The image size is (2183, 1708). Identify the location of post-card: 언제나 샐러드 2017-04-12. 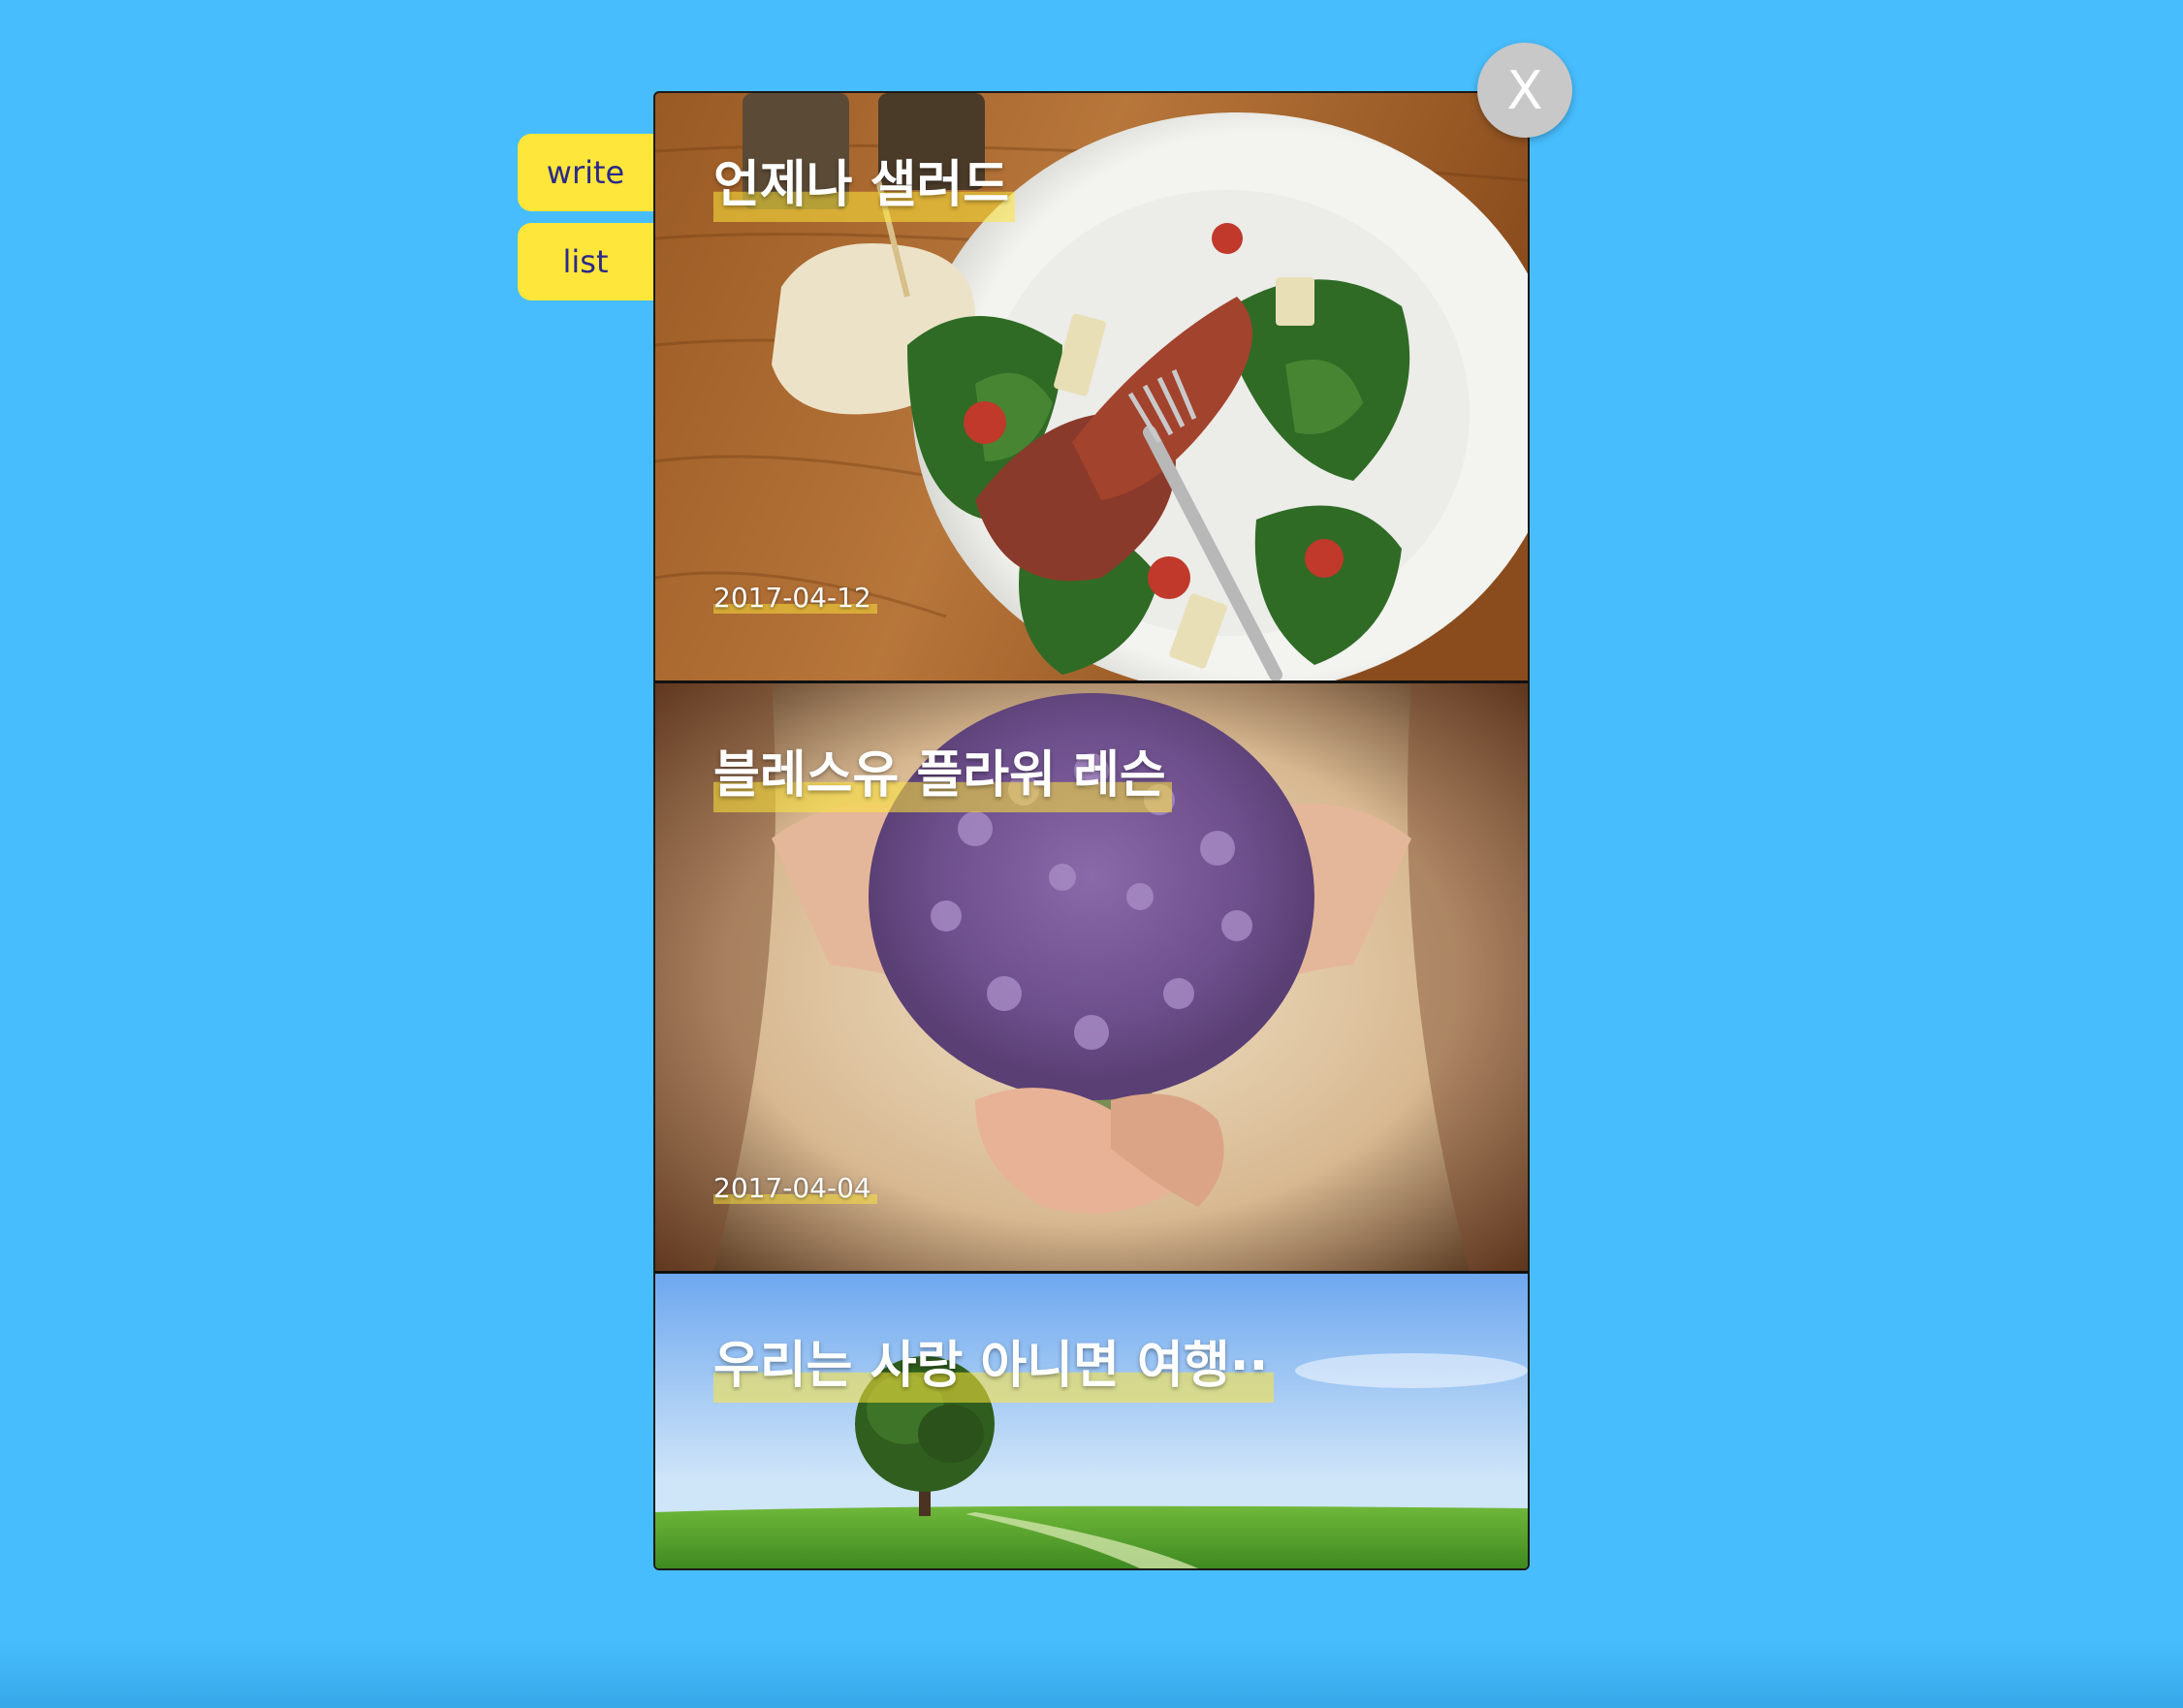
(1091, 388).